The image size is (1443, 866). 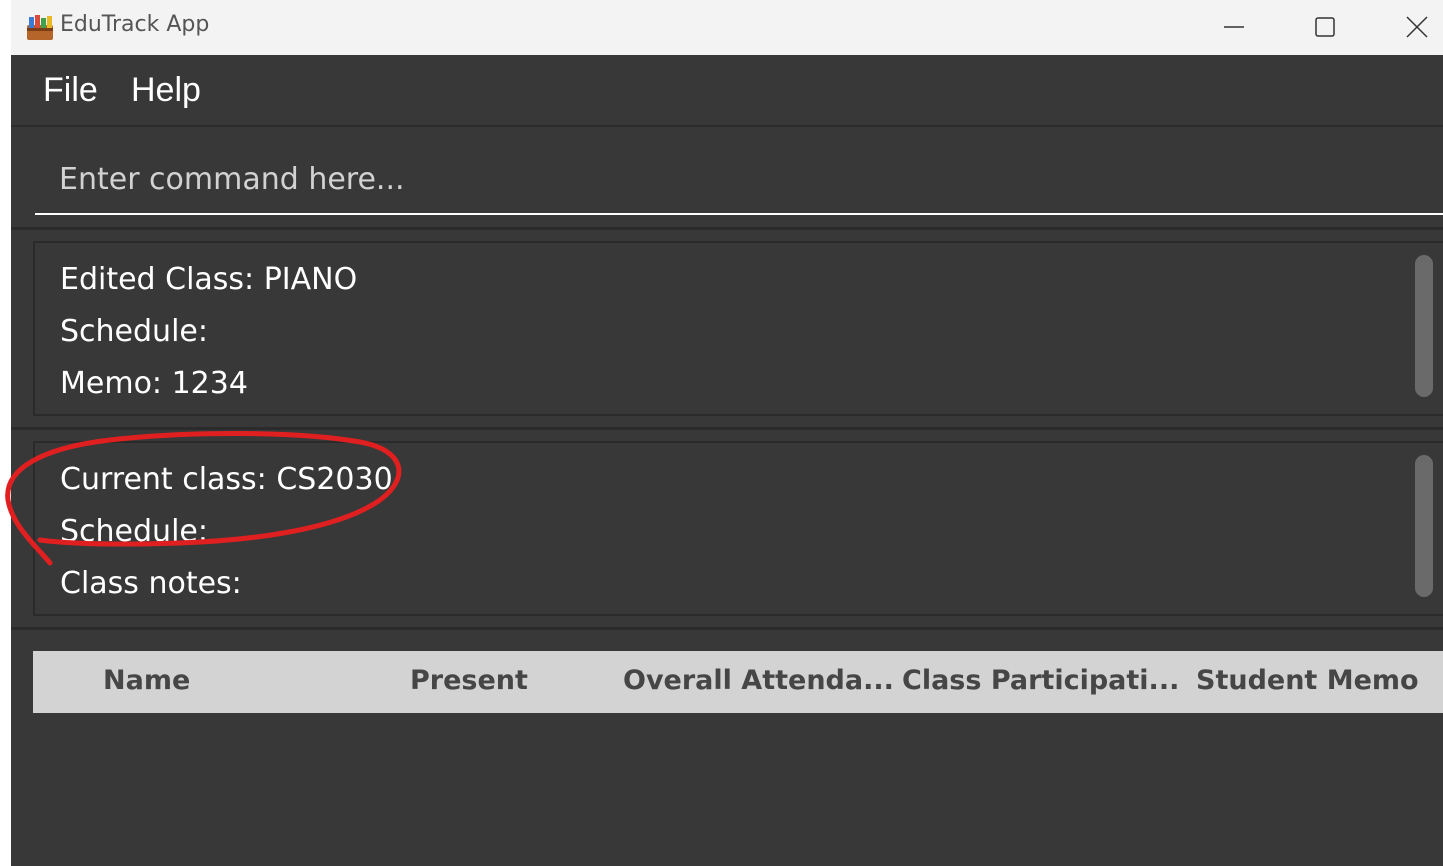 What do you see at coordinates (209, 279) in the screenshot?
I see `result-line: Edited Class: PIANO` at bounding box center [209, 279].